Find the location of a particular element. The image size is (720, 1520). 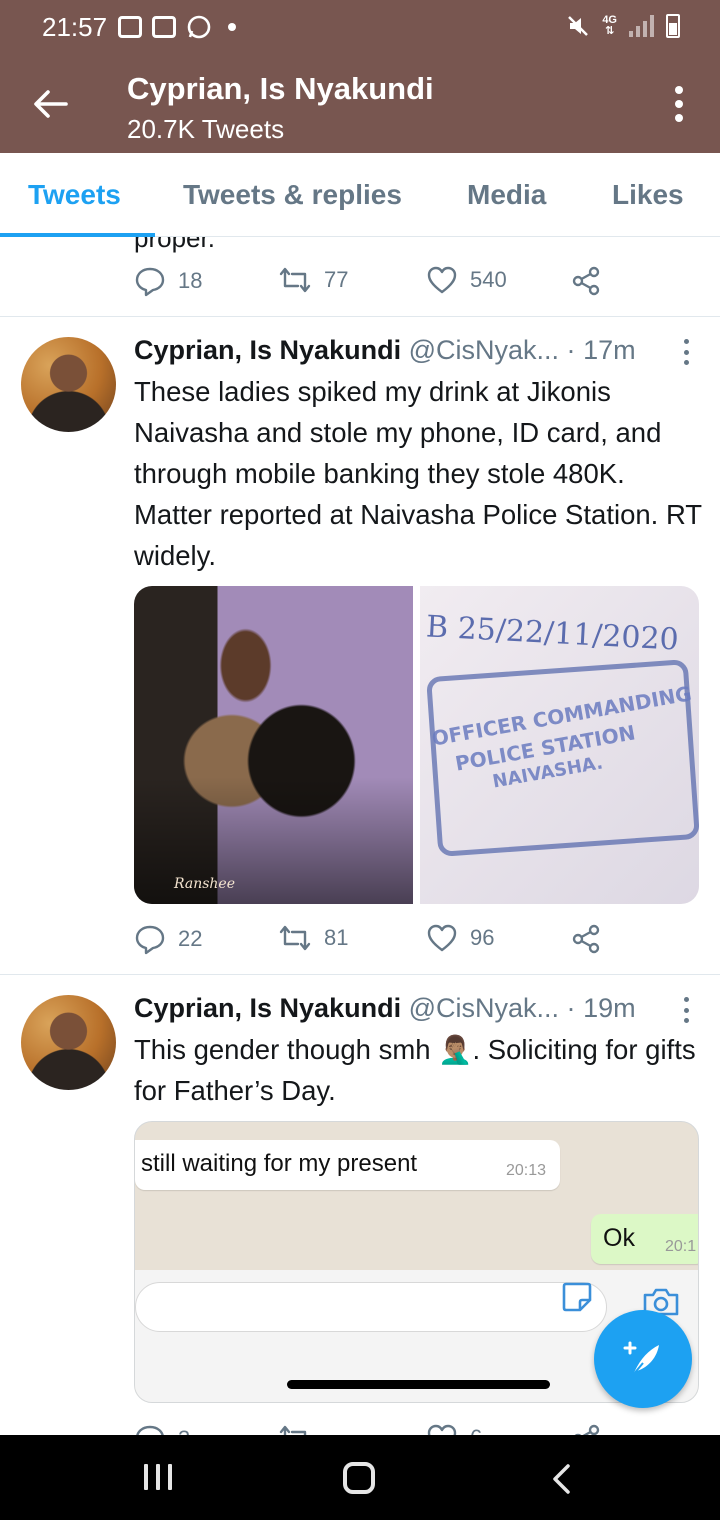

tab-likes: Likes is located at coordinates (648, 195).